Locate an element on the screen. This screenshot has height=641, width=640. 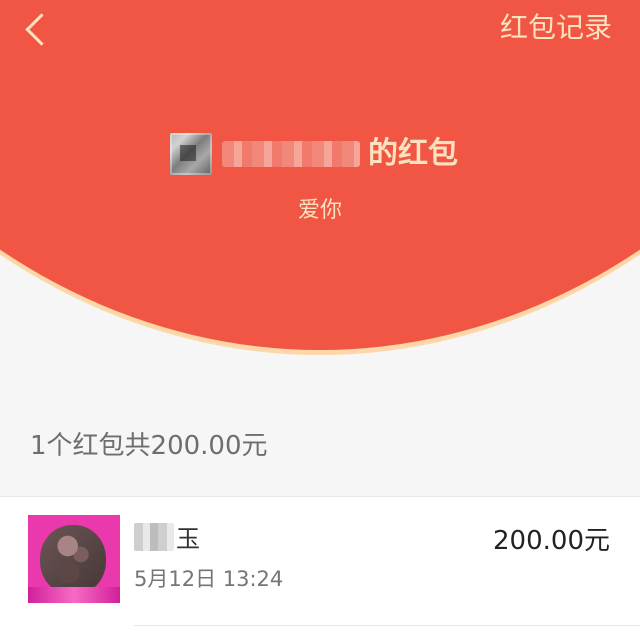
chevron-left-icon is located at coordinates (41, 29).